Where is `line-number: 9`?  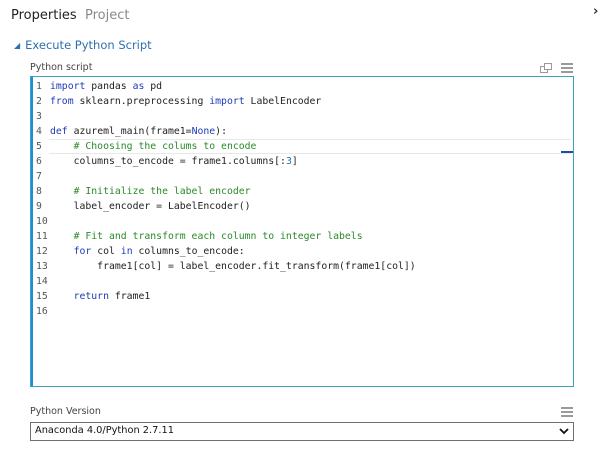
line-number: 9 is located at coordinates (39, 206).